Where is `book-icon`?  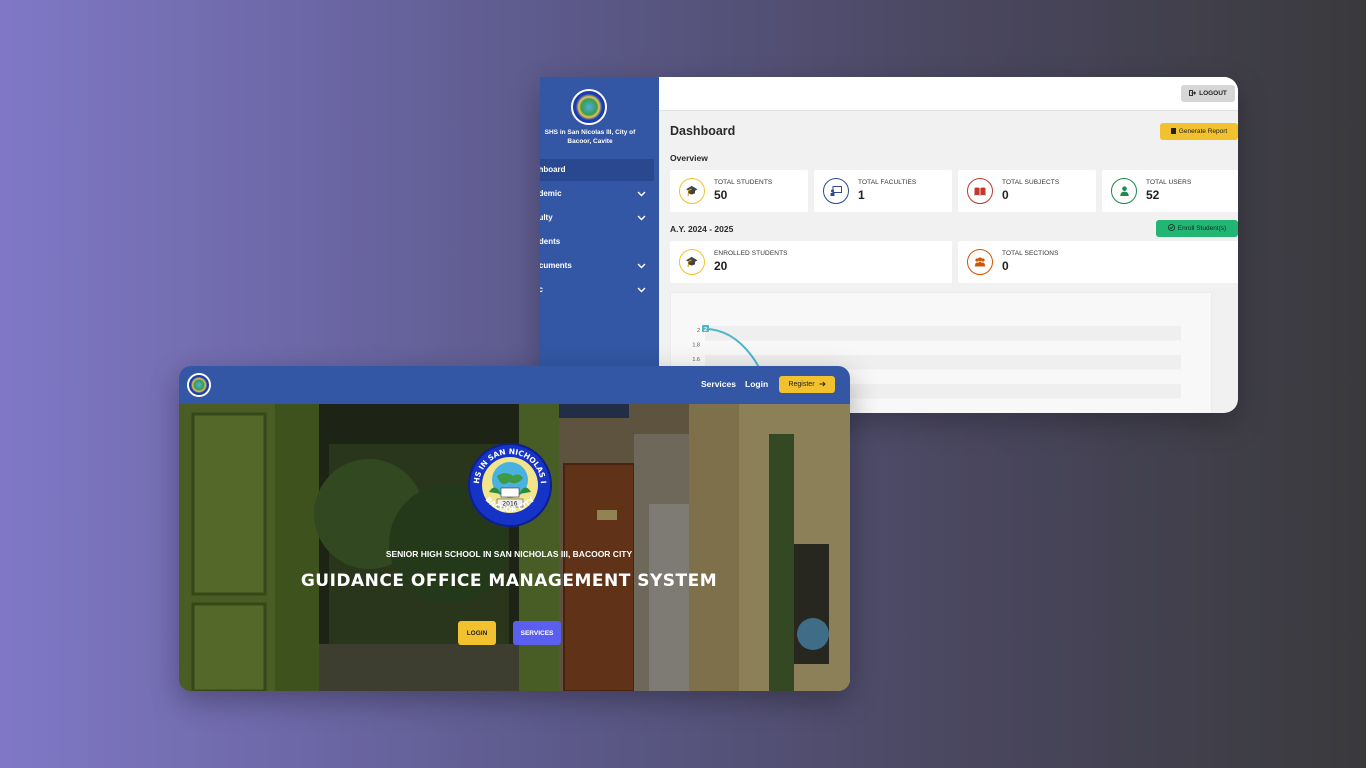 book-icon is located at coordinates (980, 191).